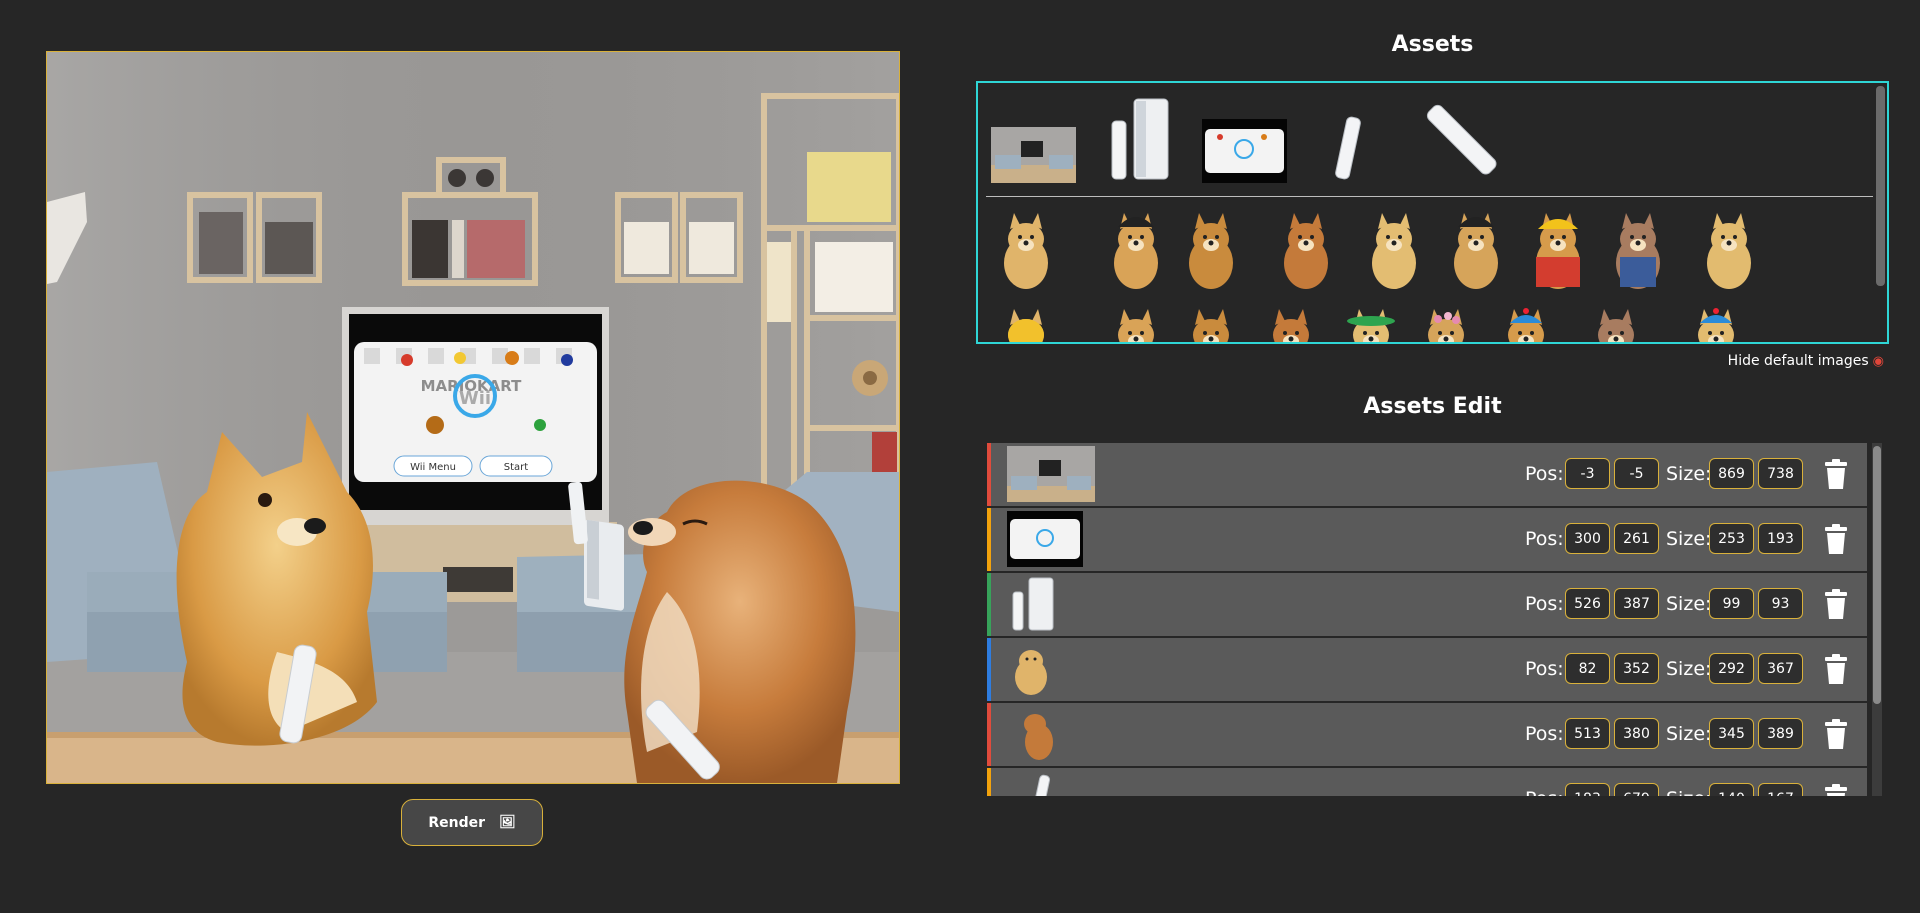 The width and height of the screenshot is (1920, 913). I want to click on asset-doge, so click(1394, 250).